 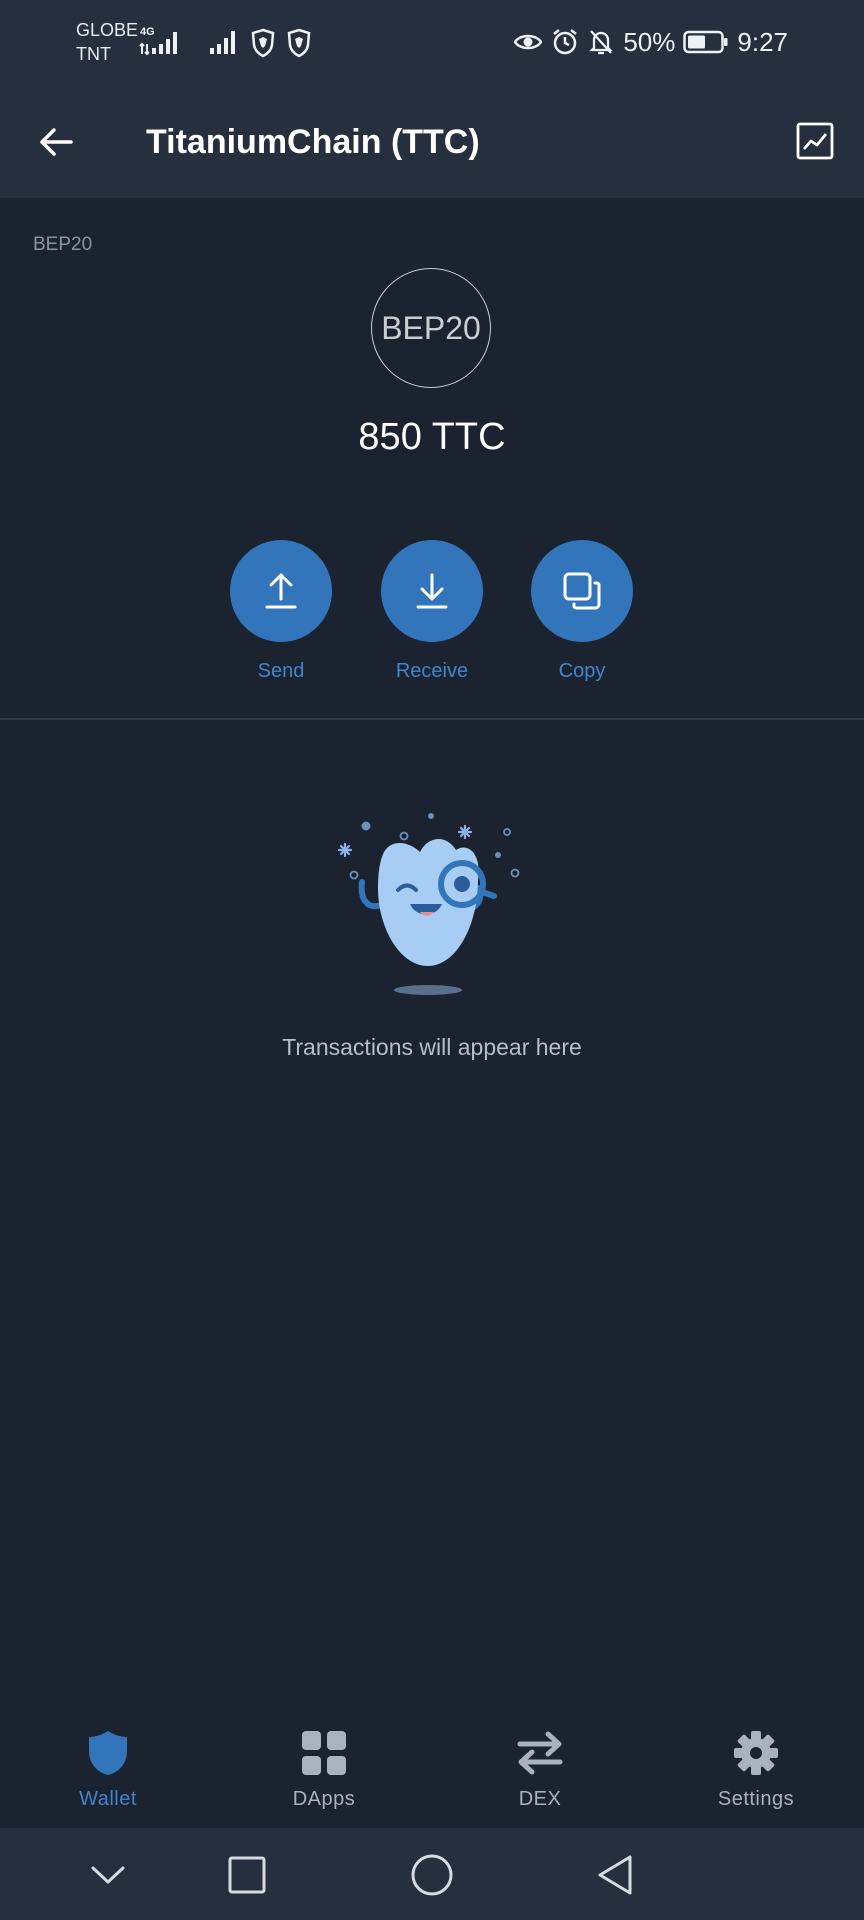 I want to click on nav-dapps-label: DApps, so click(x=324, y=1799).